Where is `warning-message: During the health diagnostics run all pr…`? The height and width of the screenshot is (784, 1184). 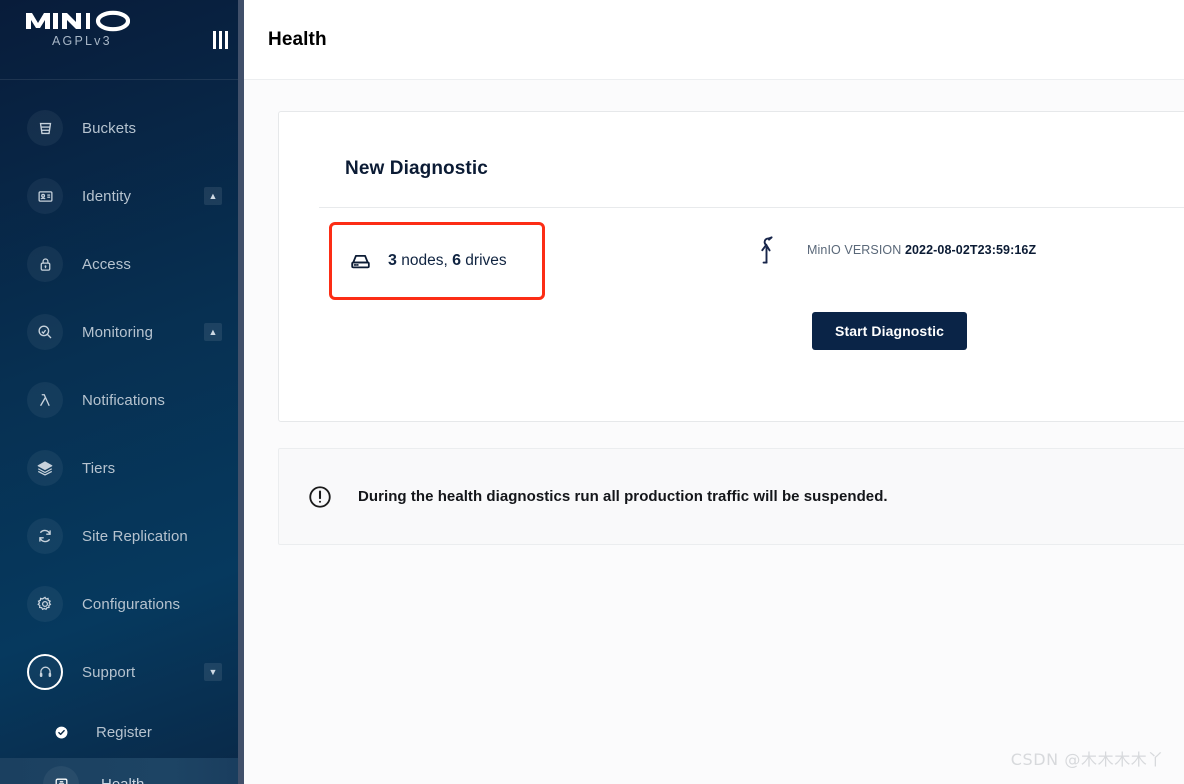
warning-message: During the health diagnostics run all pr… is located at coordinates (623, 496).